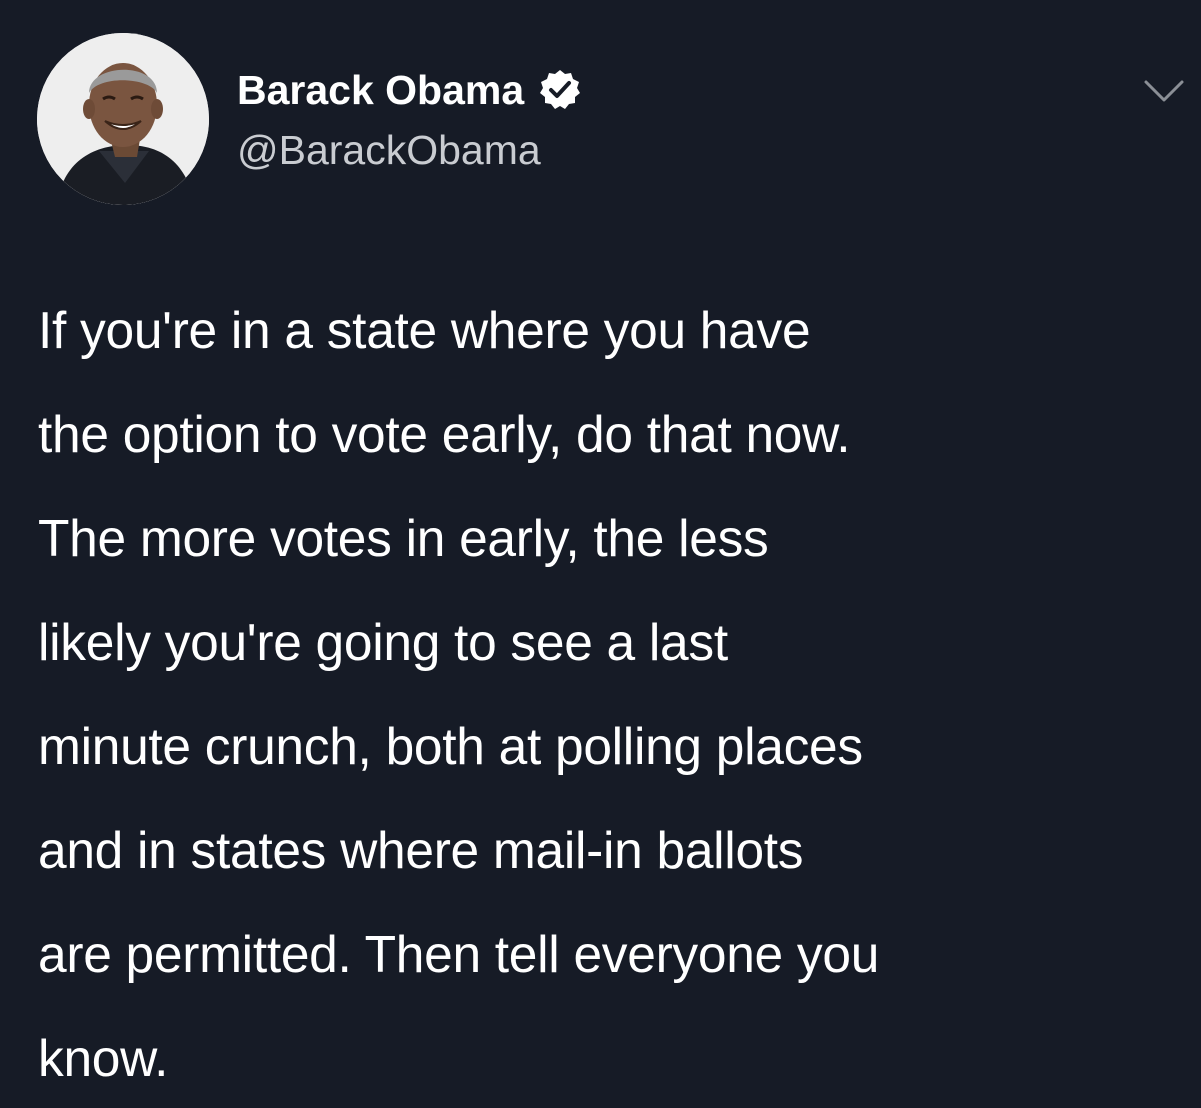 Image resolution: width=1201 pixels, height=1108 pixels. Describe the element at coordinates (403, 538) in the screenshot. I see `tweet-text-line: The more votes in early, the less` at that location.